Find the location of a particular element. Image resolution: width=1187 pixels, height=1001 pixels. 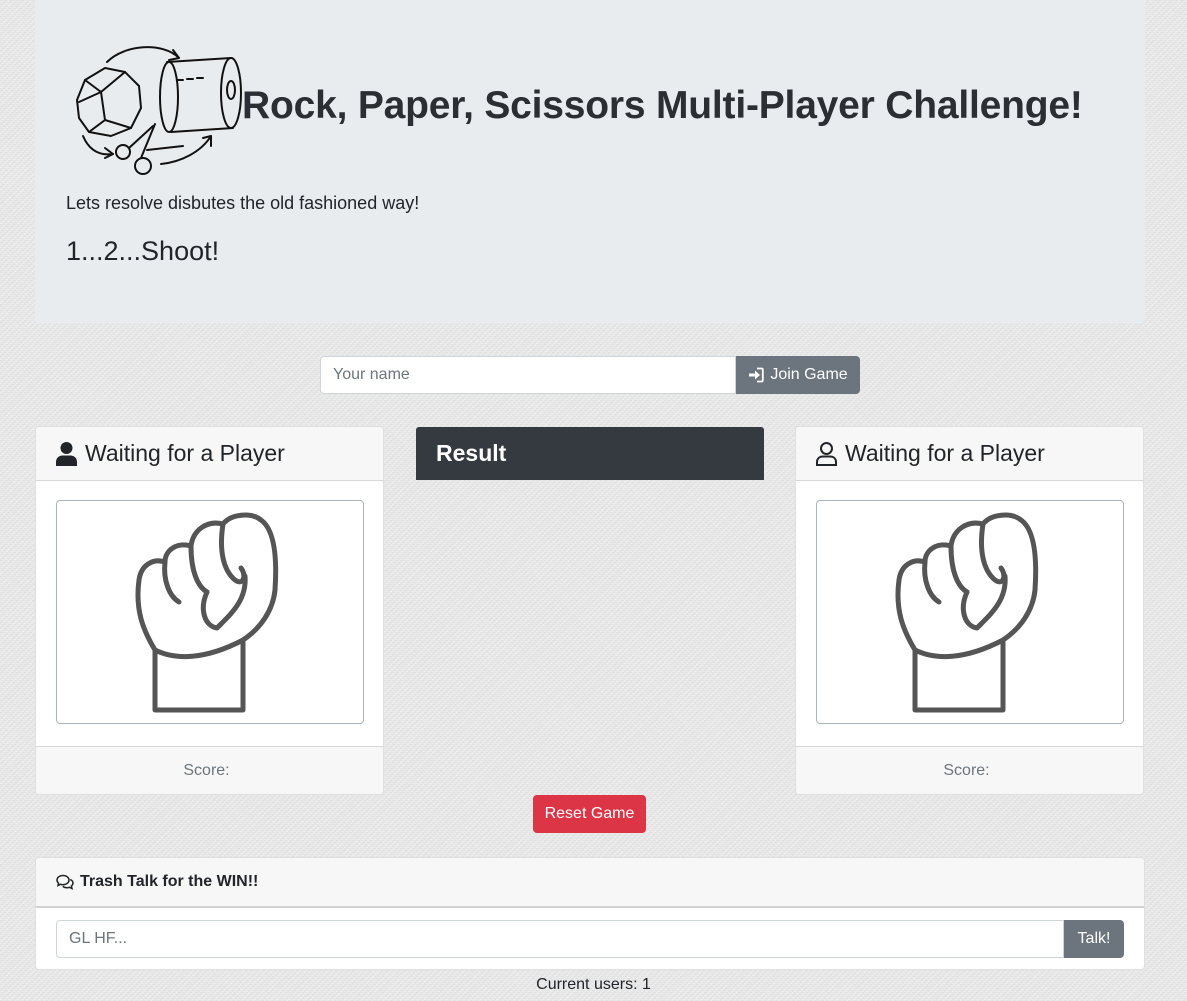

chat-header: Trash Talk for the WIN!! is located at coordinates (590, 883).